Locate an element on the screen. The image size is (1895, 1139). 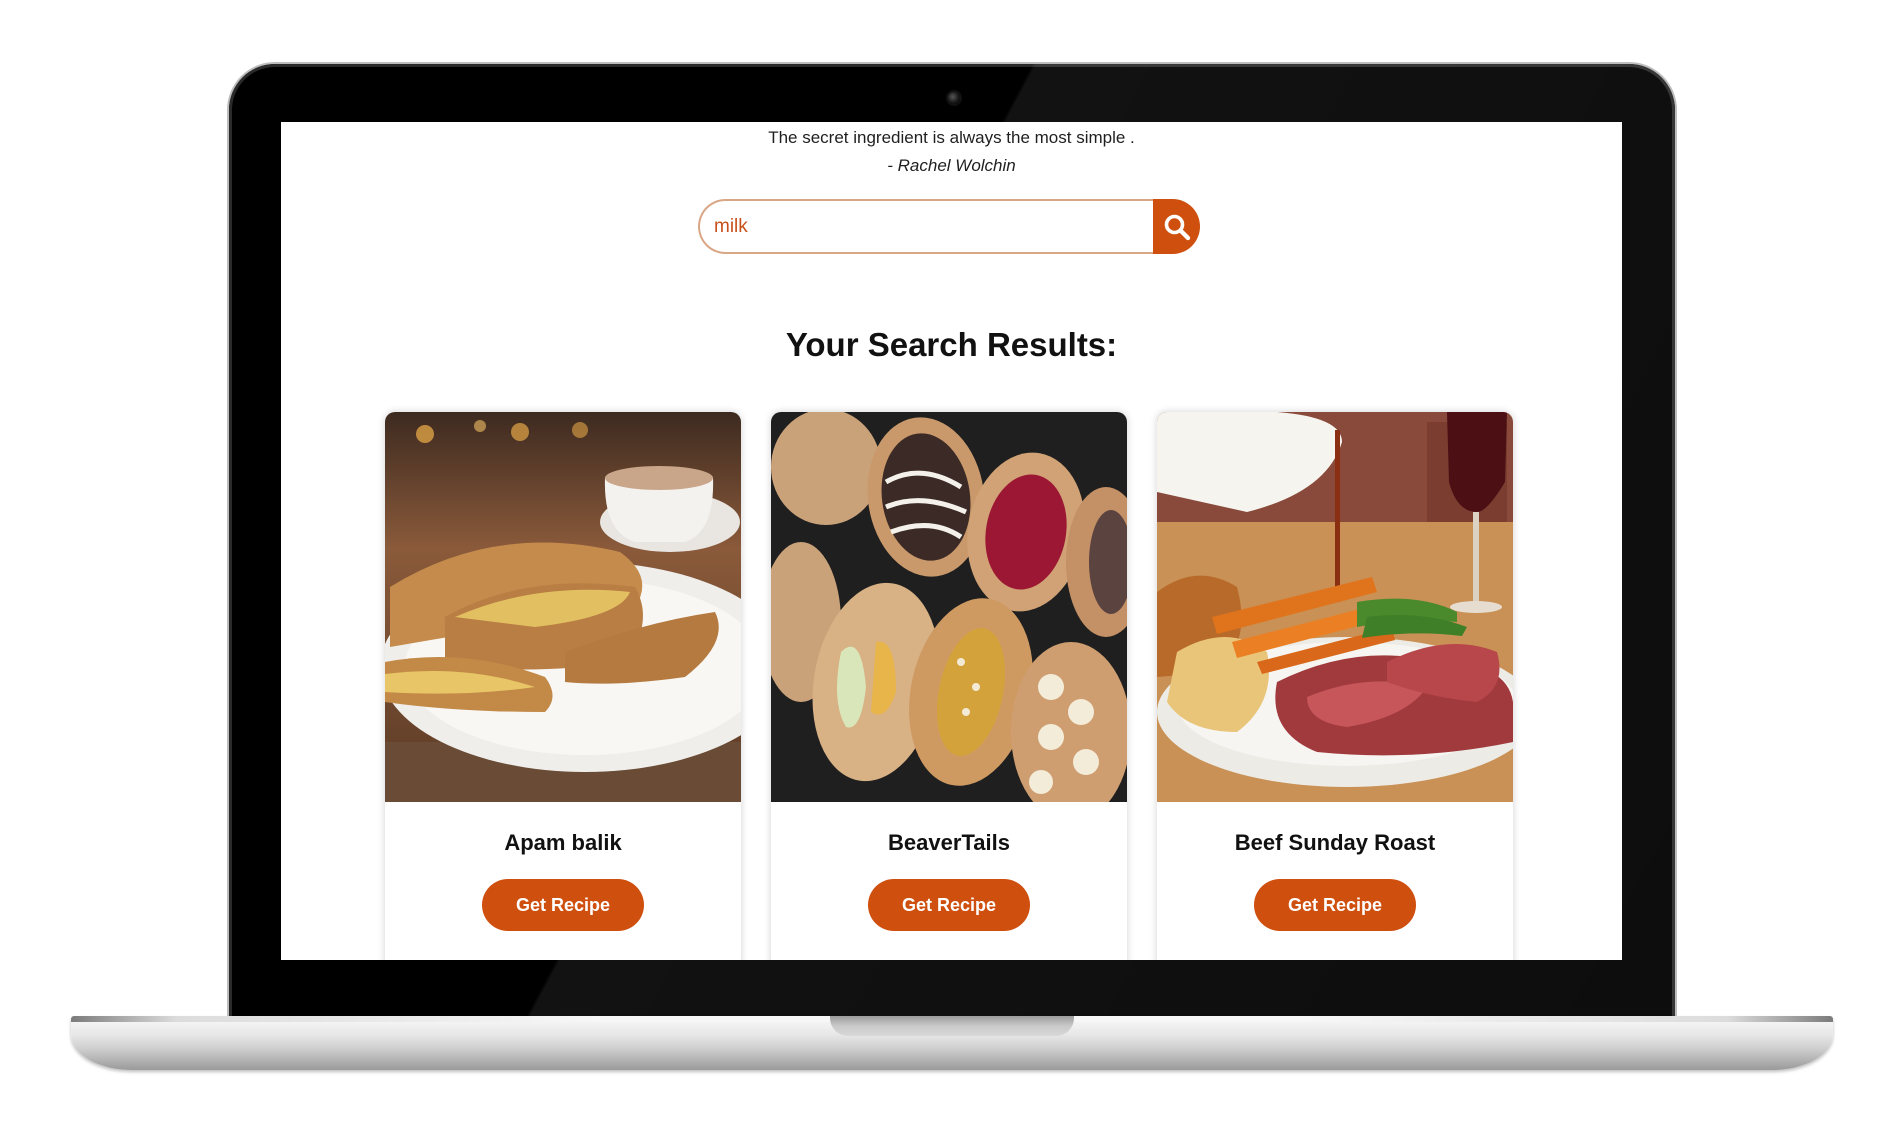
recipe-name: BeaverTails is located at coordinates (949, 842).